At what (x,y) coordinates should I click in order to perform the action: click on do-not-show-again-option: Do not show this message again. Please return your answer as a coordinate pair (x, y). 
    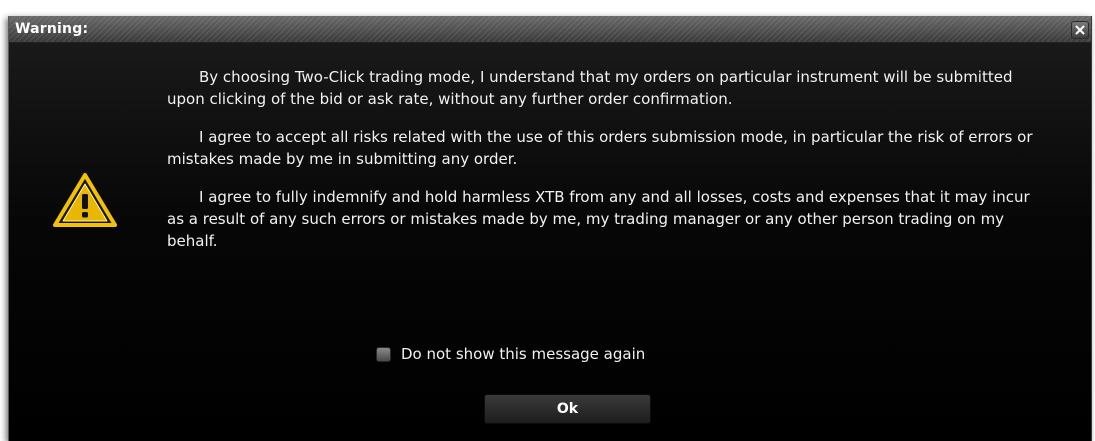
    Looking at the image, I should click on (510, 354).